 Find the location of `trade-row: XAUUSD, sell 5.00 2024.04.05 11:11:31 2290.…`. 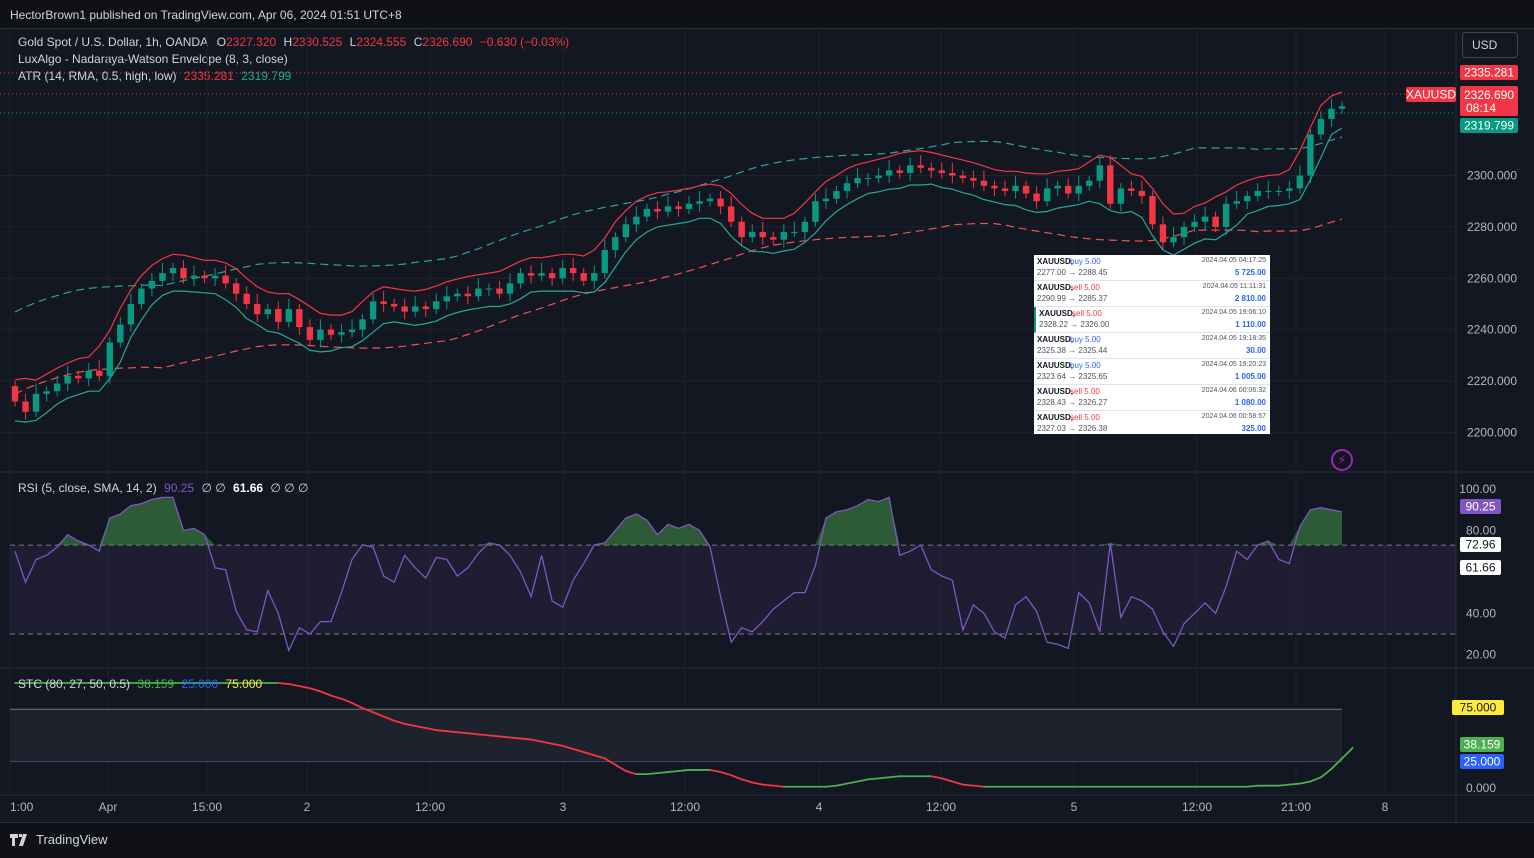

trade-row: XAUUSD, sell 5.00 2024.04.05 11:11:31 2290.… is located at coordinates (1152, 294).